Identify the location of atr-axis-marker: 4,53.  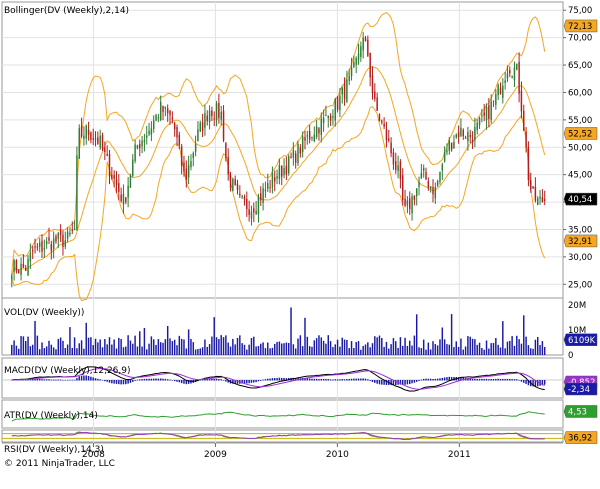
(580, 411).